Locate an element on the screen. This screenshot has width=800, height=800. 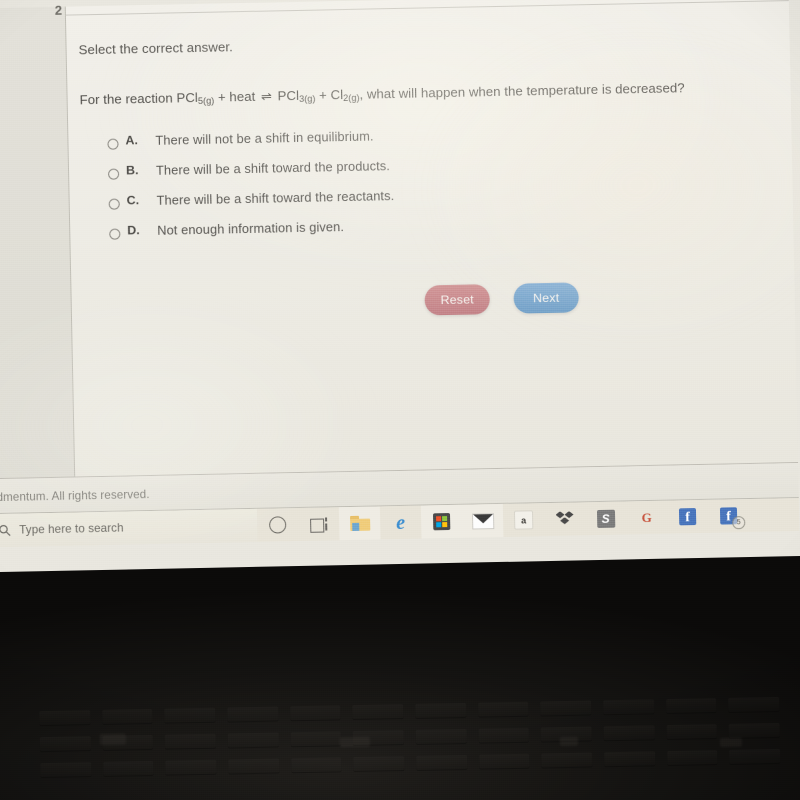
radio-button-c is located at coordinates (114, 204).